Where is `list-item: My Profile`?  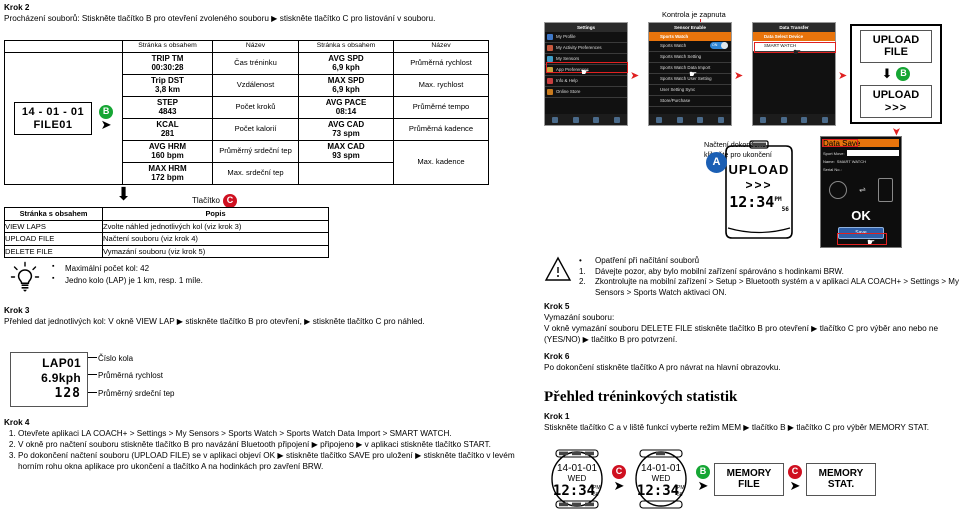
list-item: My Profile is located at coordinates (586, 37).